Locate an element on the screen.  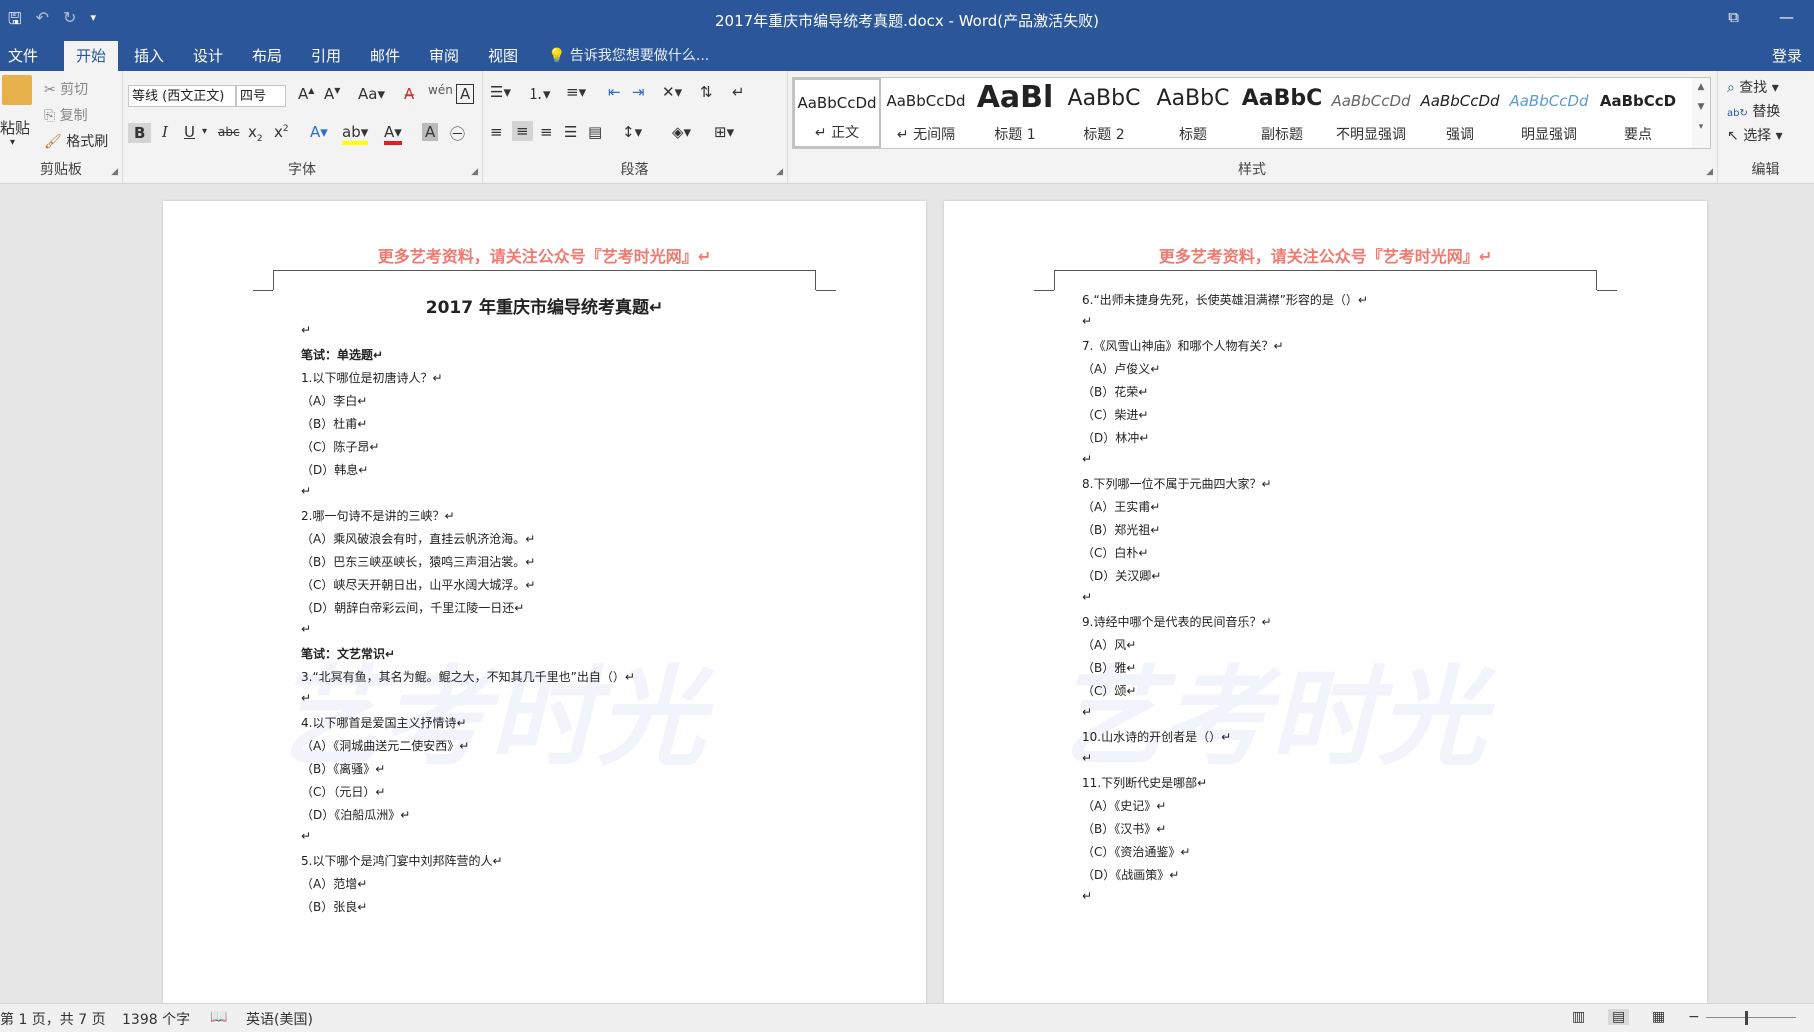
doc-line: （C）颂↵ is located at coordinates (1109, 691).